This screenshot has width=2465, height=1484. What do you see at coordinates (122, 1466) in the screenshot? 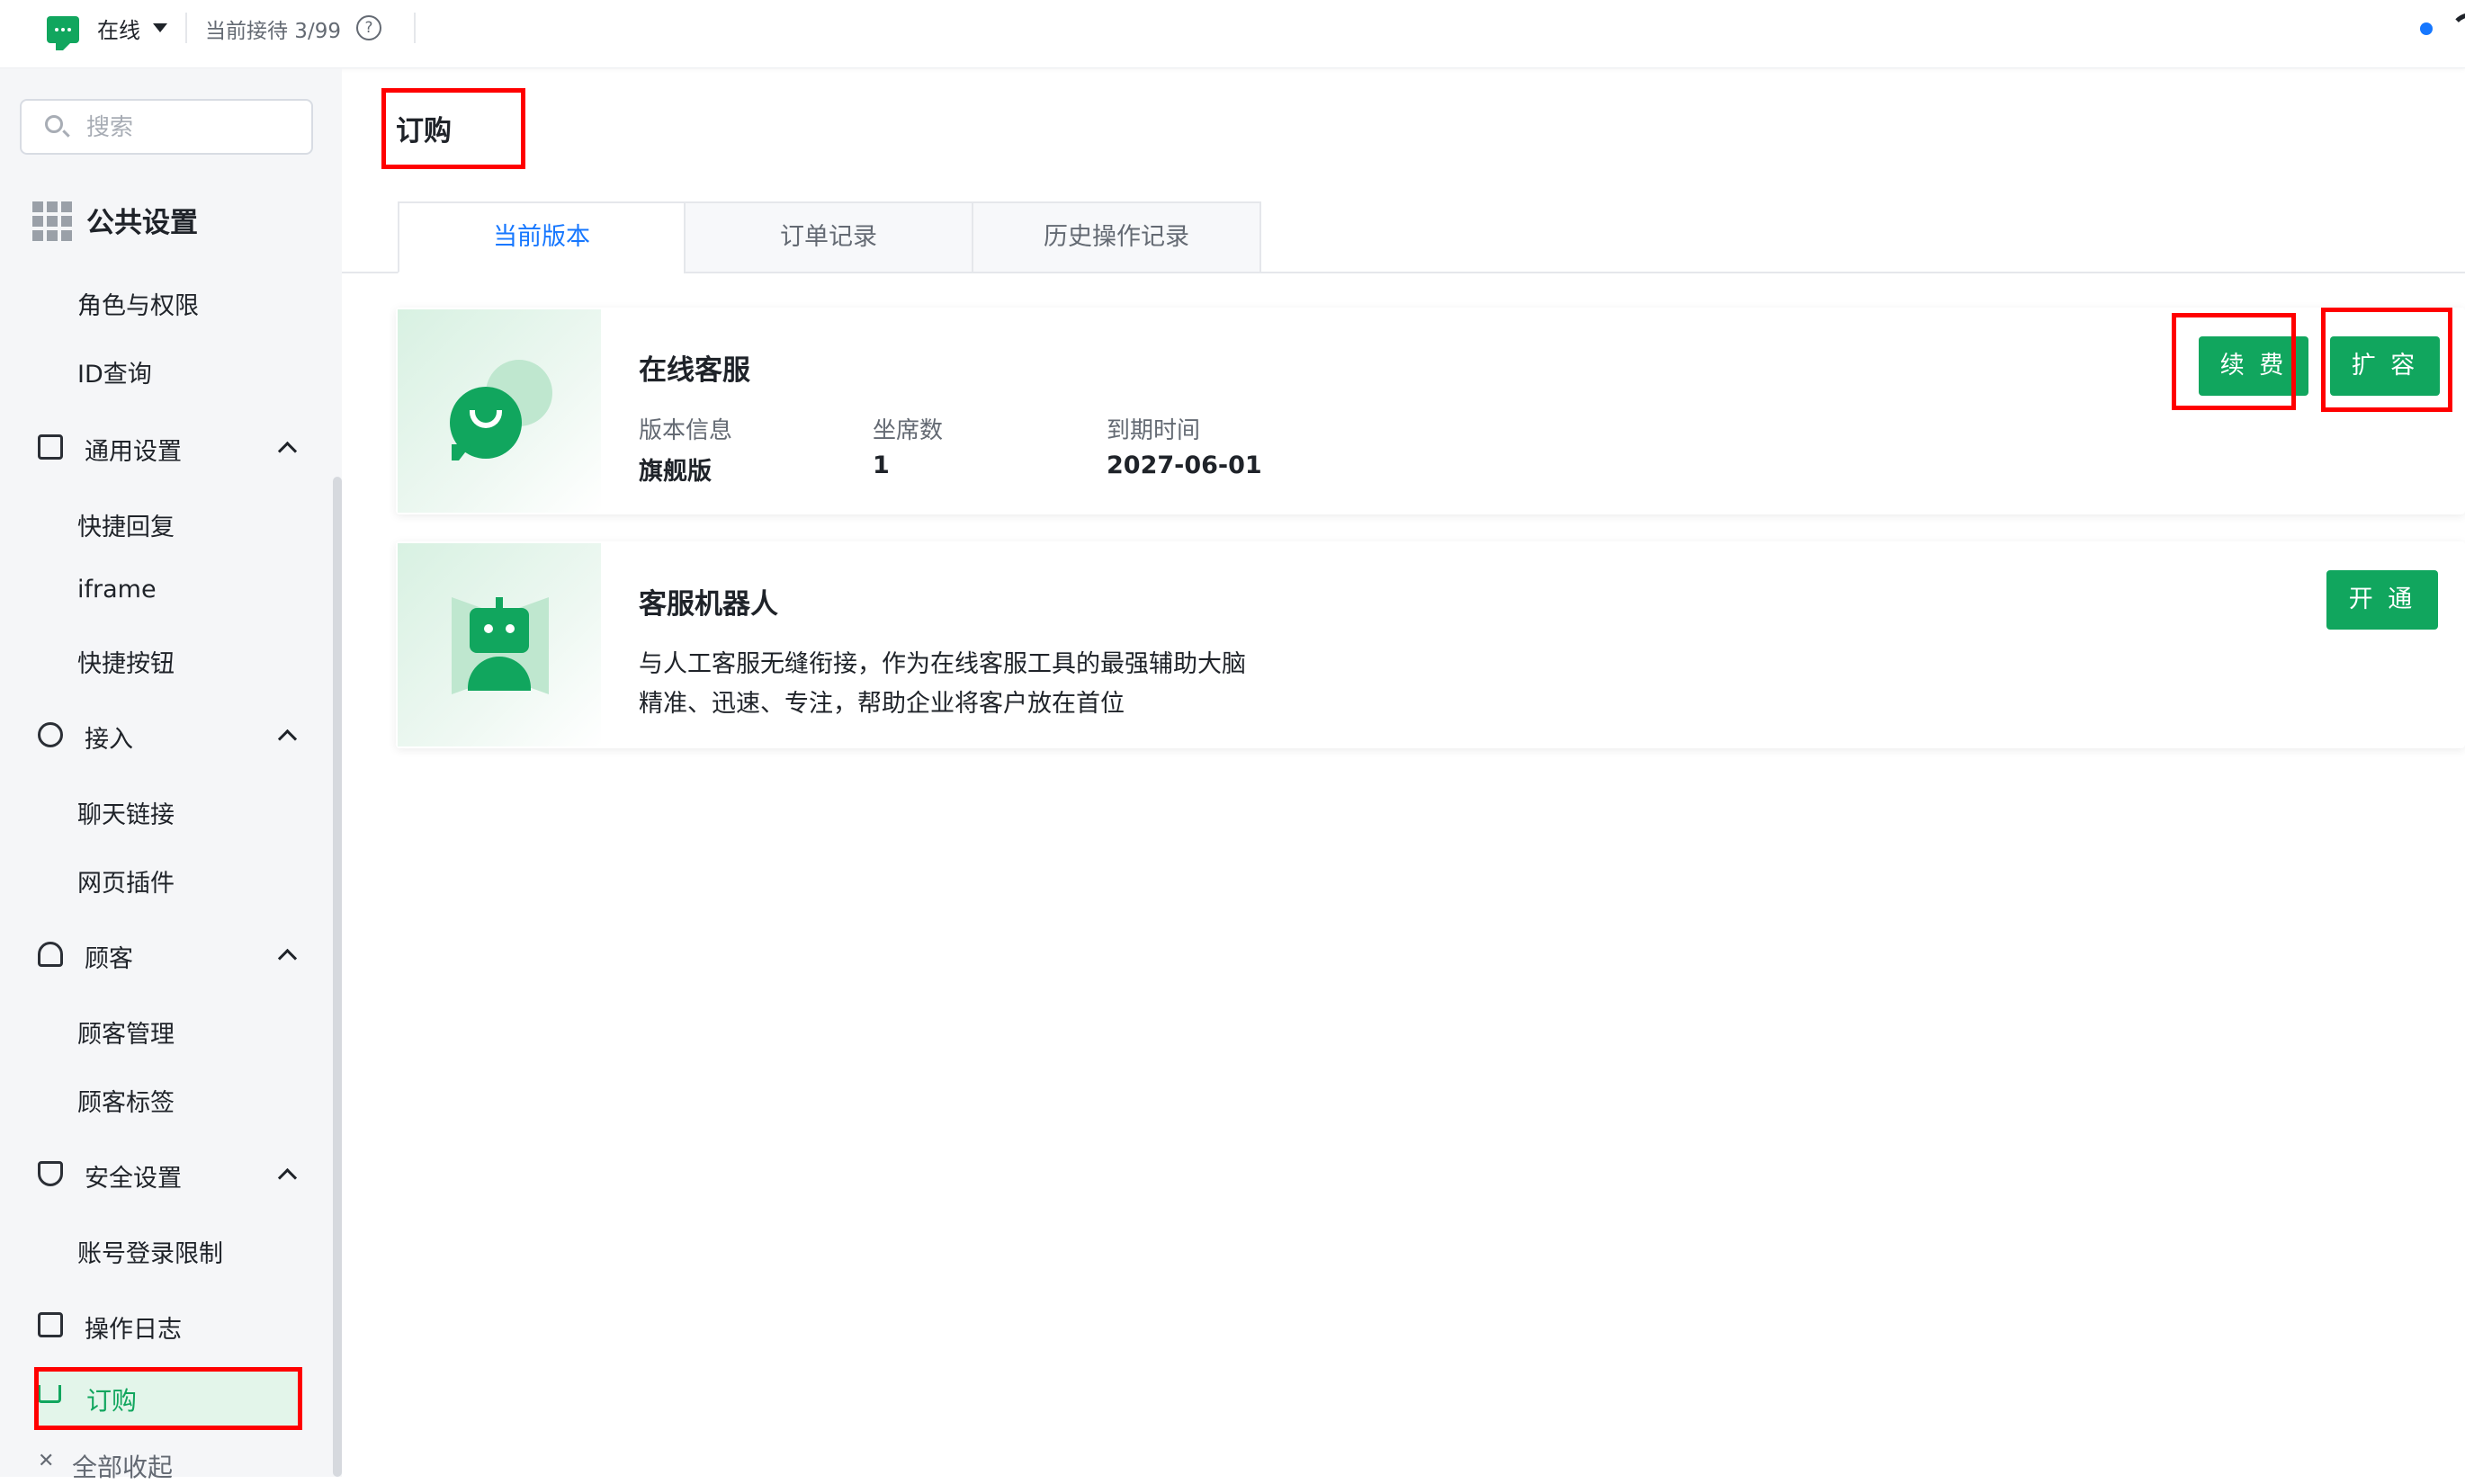
I see `collapse-all-button: 全部收起` at bounding box center [122, 1466].